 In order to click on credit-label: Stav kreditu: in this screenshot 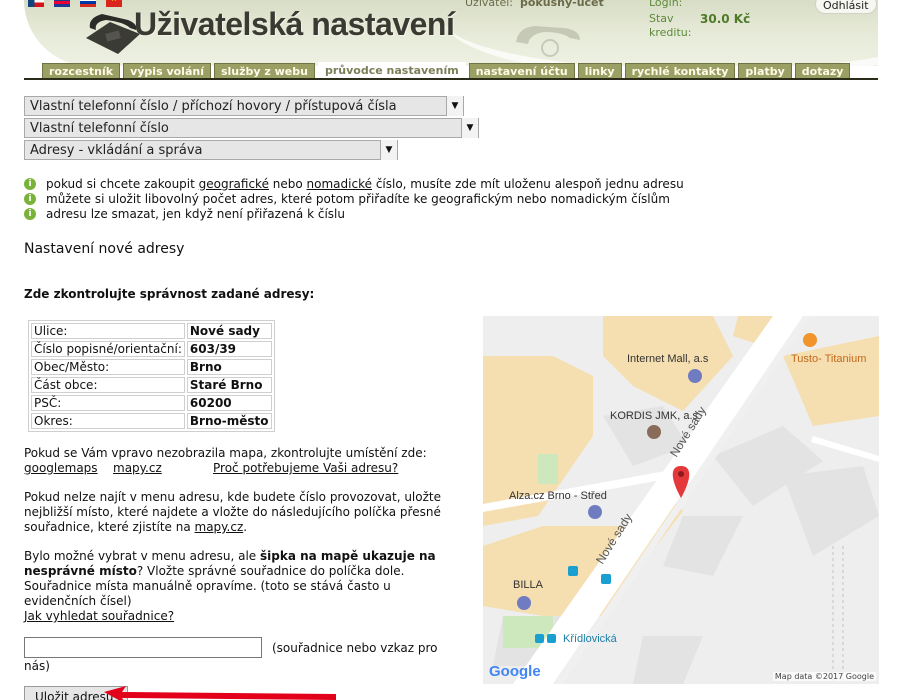, I will do `click(670, 25)`.